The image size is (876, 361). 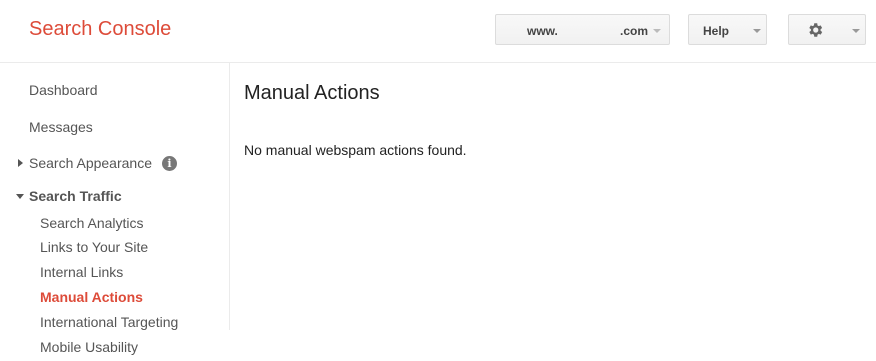 I want to click on site-selector-button: www. .com, so click(x=582, y=29).